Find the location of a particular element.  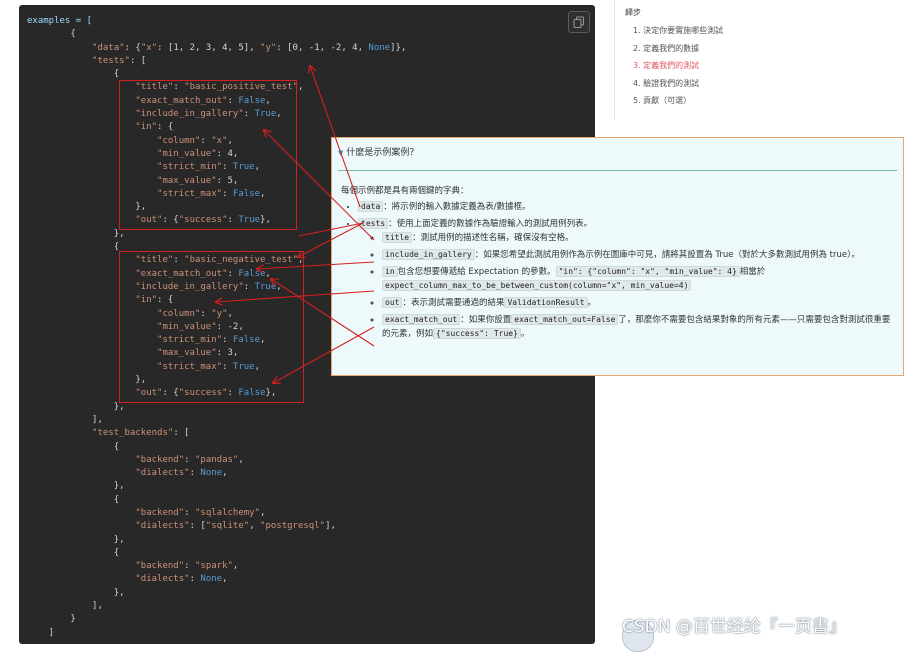

code-token: "y" is located at coordinates (268, 47).